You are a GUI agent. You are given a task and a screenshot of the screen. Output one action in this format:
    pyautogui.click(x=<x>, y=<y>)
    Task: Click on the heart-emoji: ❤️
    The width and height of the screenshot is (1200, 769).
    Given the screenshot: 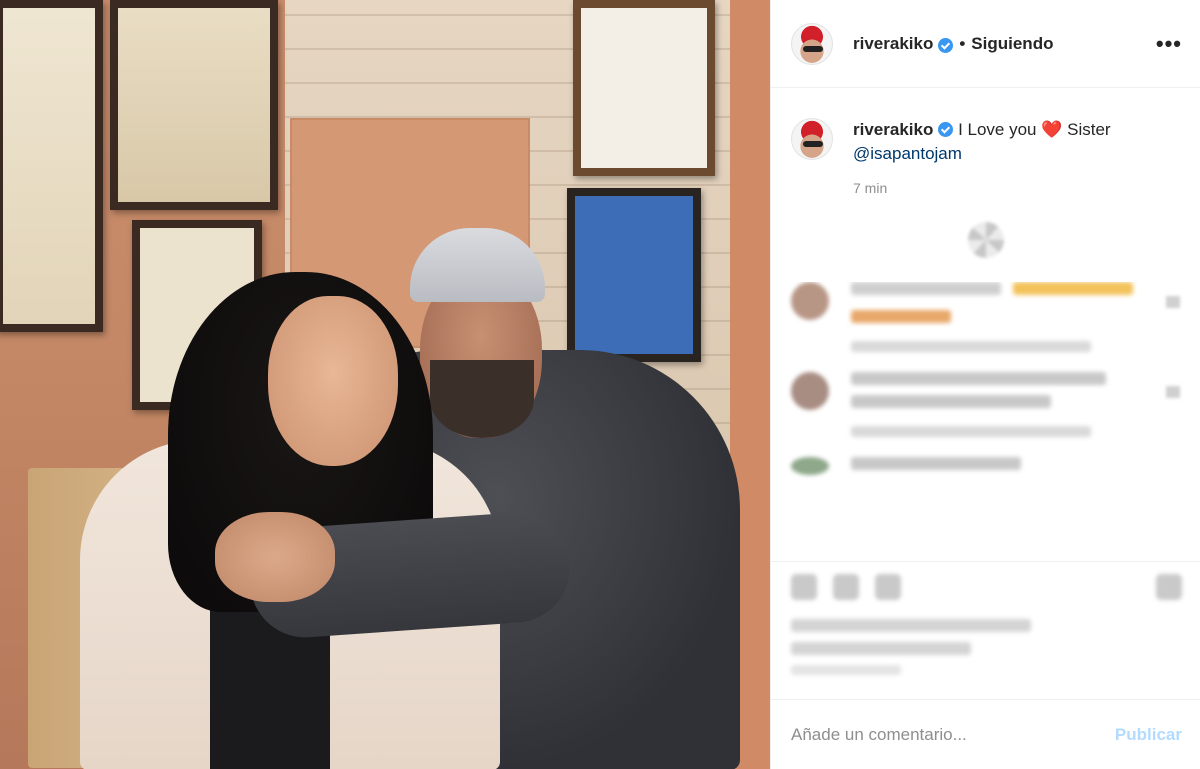 What is the action you would take?
    pyautogui.click(x=1052, y=129)
    